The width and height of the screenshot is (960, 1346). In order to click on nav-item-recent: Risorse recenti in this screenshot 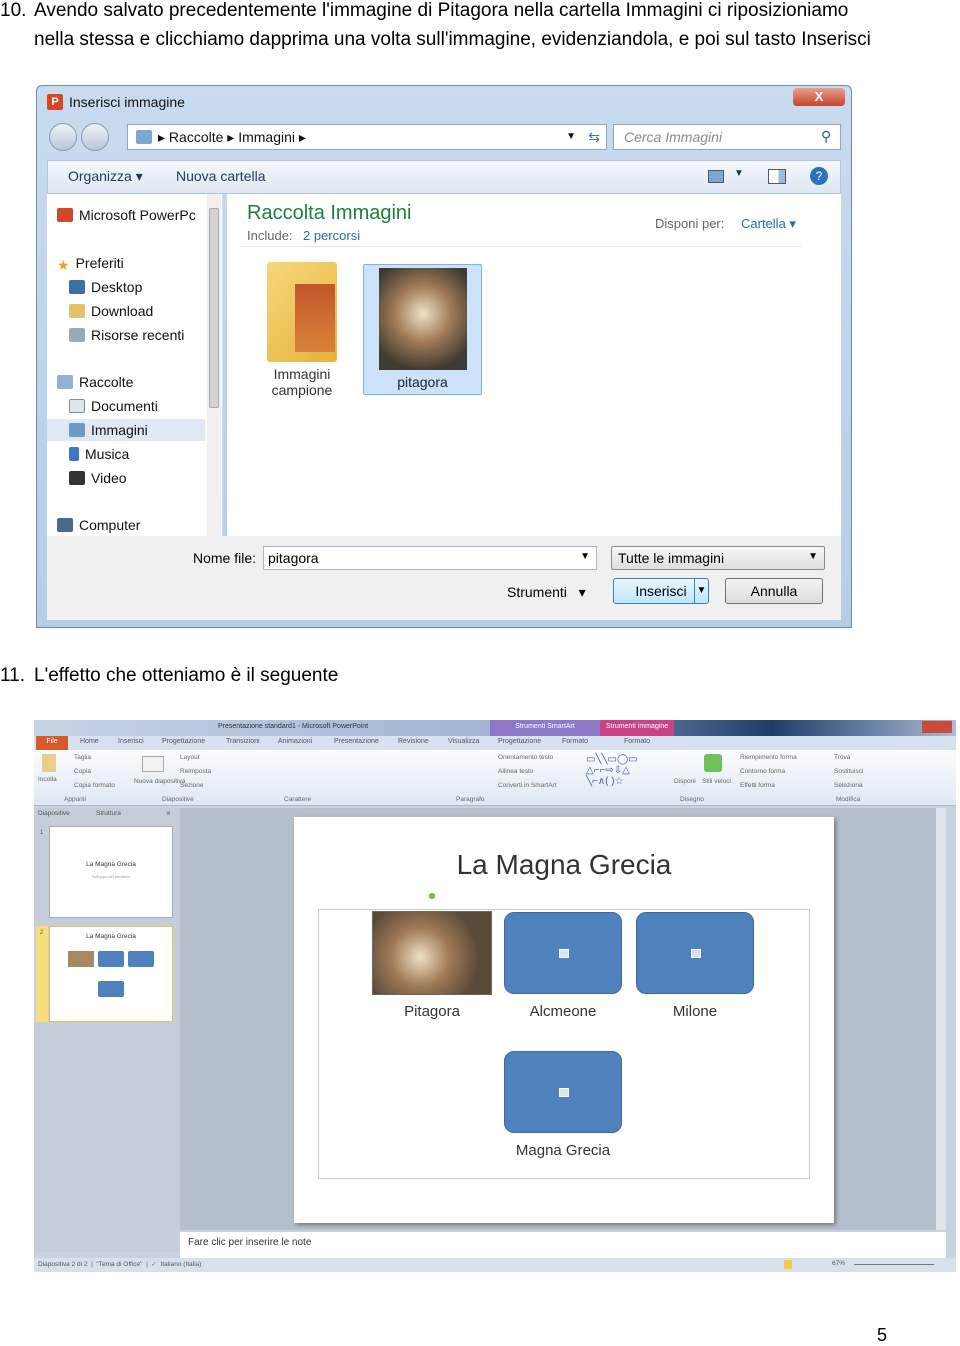, I will do `click(148, 335)`.